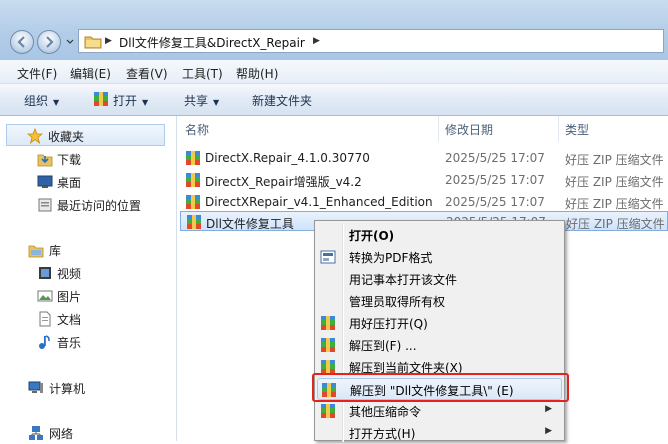 The height and width of the screenshot is (444, 668). I want to click on highlight-annotation-box, so click(440, 387).